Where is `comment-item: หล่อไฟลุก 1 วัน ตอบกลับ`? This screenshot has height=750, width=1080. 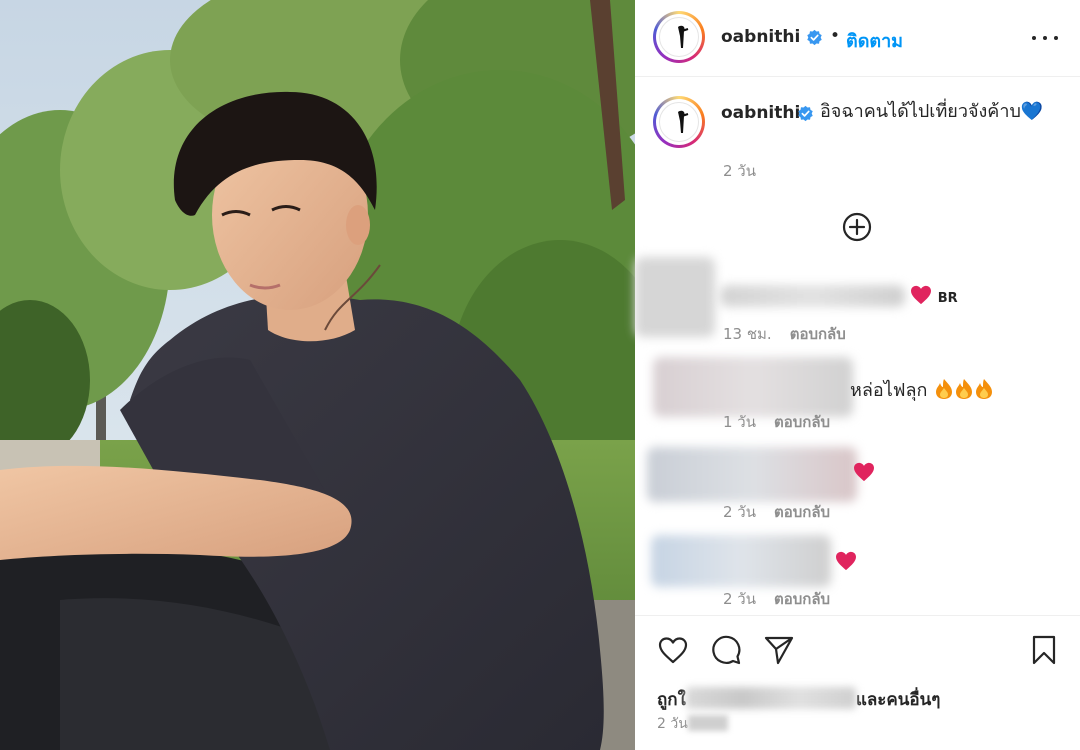
comment-item: หล่อไฟลุก 1 วัน ตอบกลับ is located at coordinates (857, 399).